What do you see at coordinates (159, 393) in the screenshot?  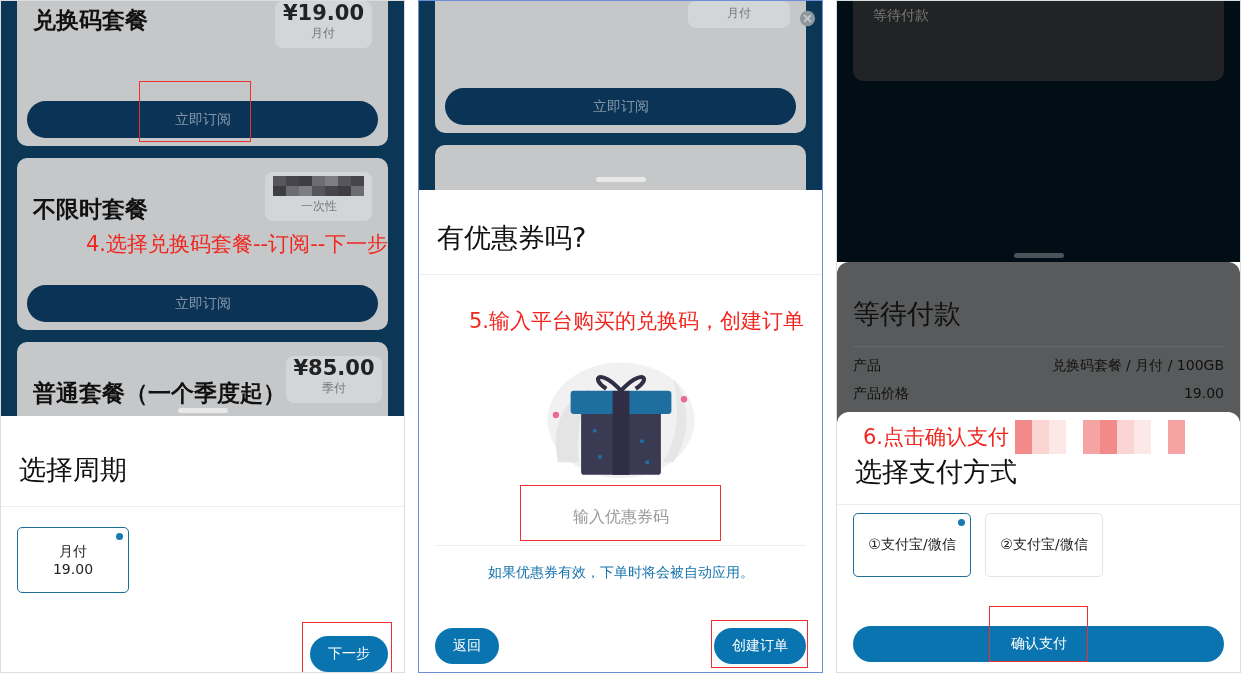 I see `plan-name: 普通套餐（一个季度起）` at bounding box center [159, 393].